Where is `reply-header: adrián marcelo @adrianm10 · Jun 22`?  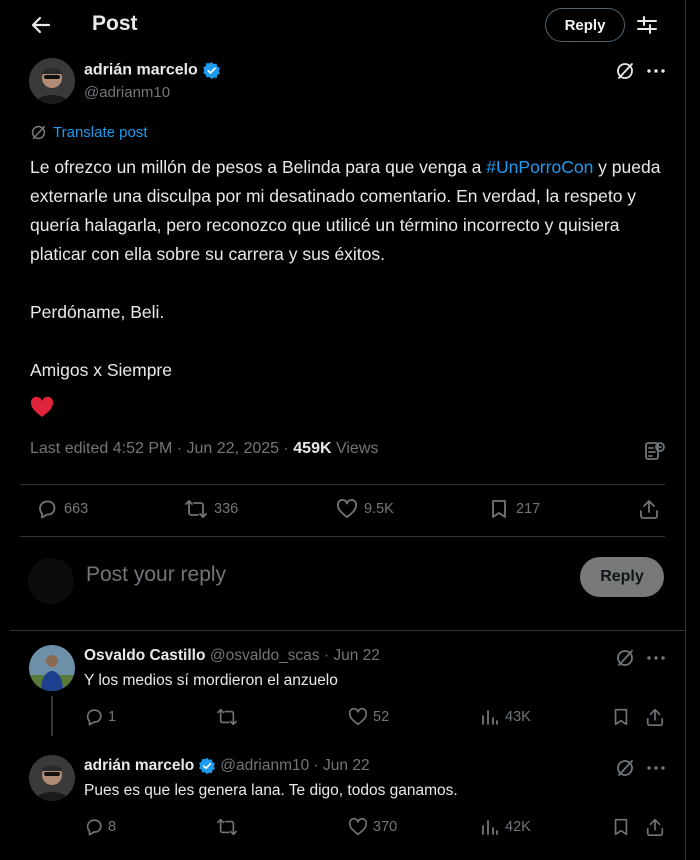
reply-header: adrián marcelo @adrianm10 · Jun 22 is located at coordinates (227, 766).